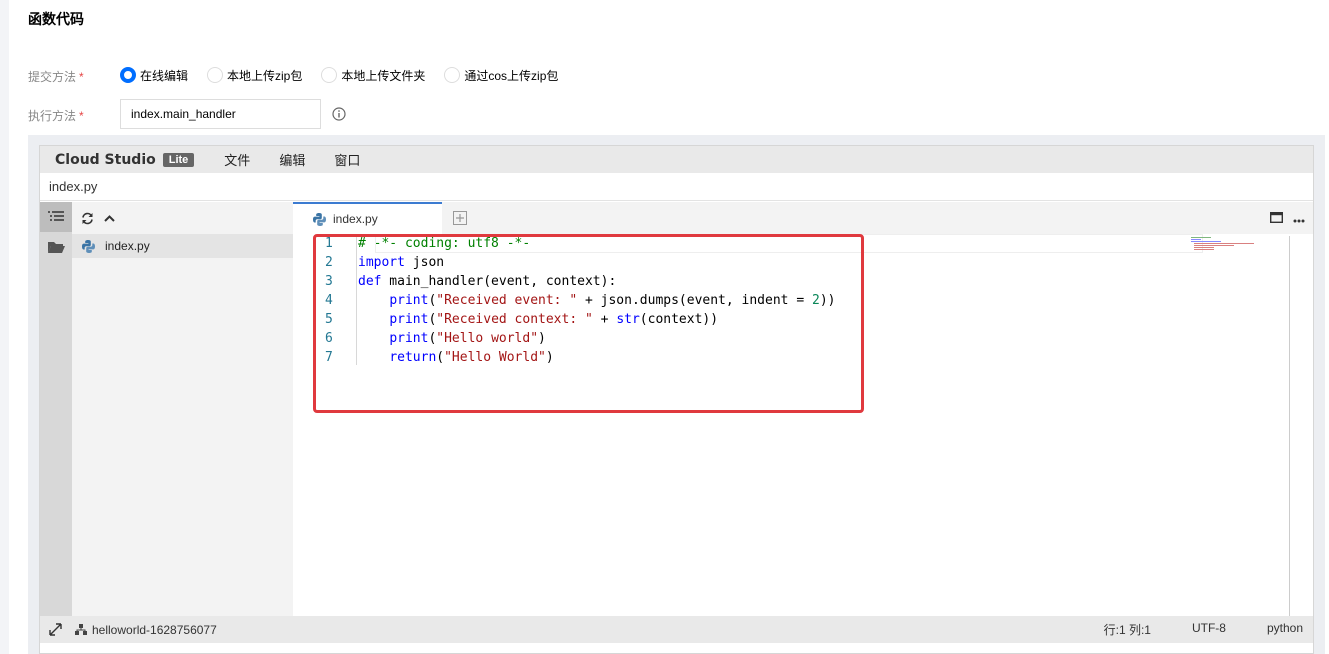  Describe the element at coordinates (1209, 629) in the screenshot. I see `file-encoding: UTF-8` at that location.